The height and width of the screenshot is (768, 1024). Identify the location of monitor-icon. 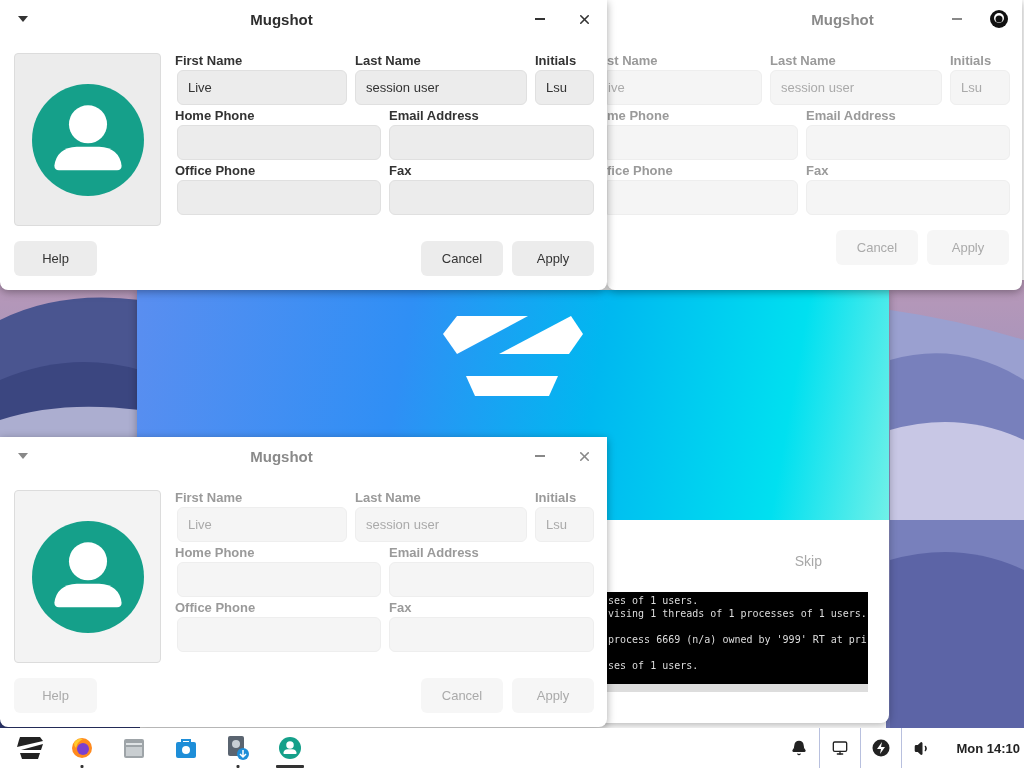
(840, 748).